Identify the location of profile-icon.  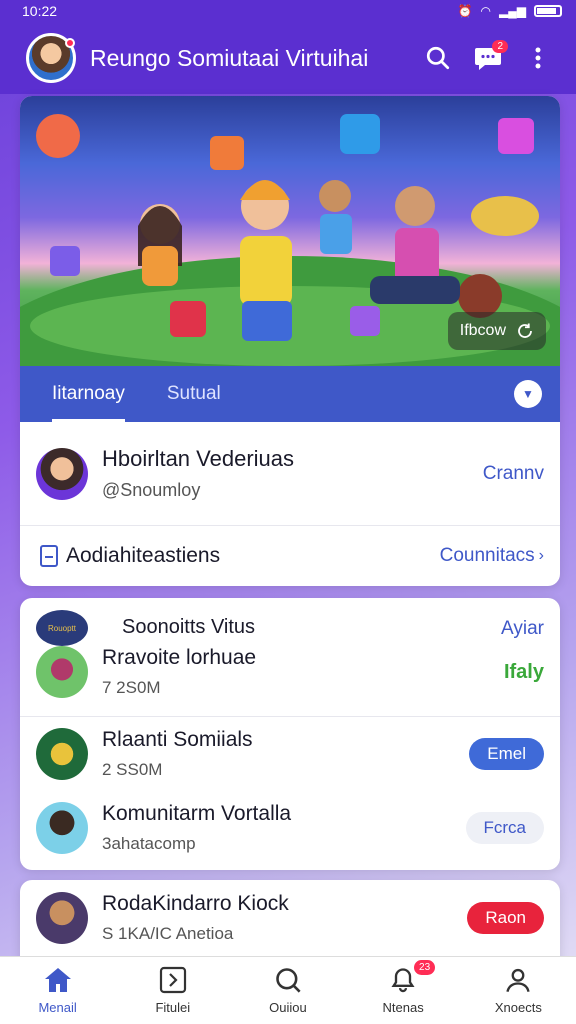
(518, 980).